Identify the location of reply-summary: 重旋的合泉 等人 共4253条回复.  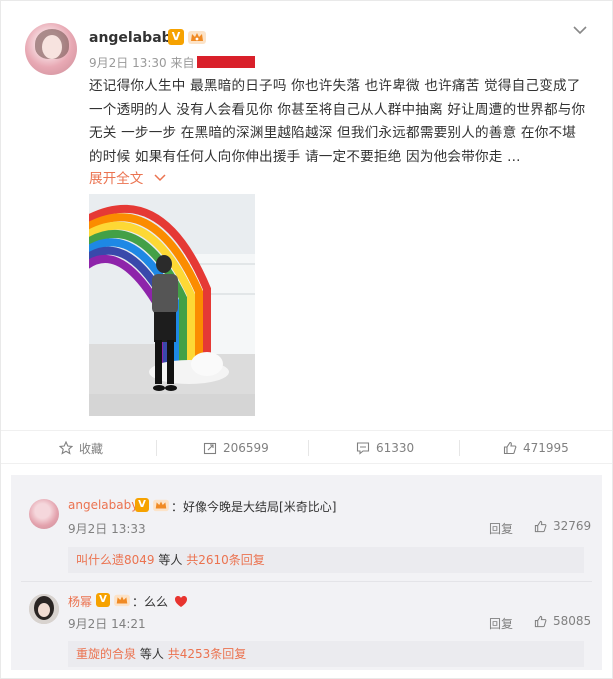
(326, 654).